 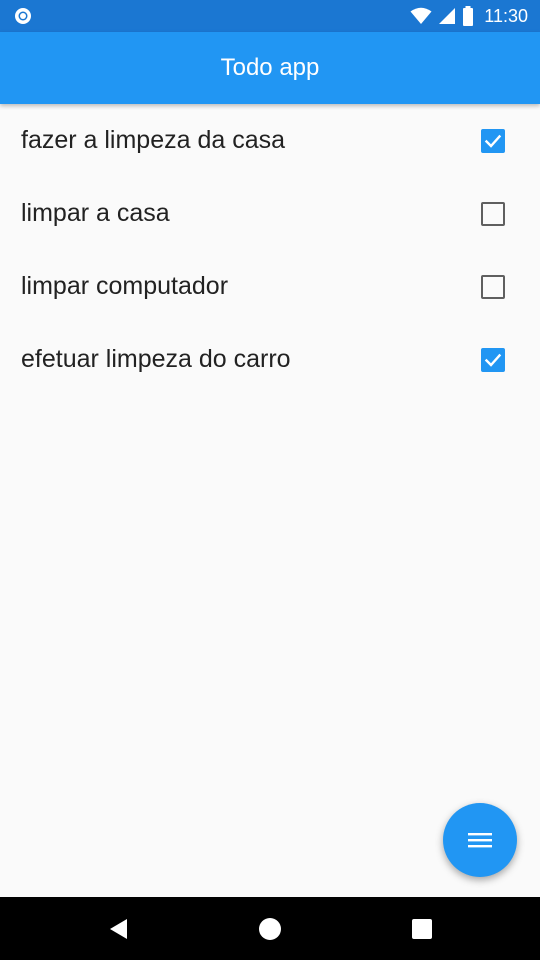 I want to click on todo-item: limpar a casa, so click(x=270, y=213).